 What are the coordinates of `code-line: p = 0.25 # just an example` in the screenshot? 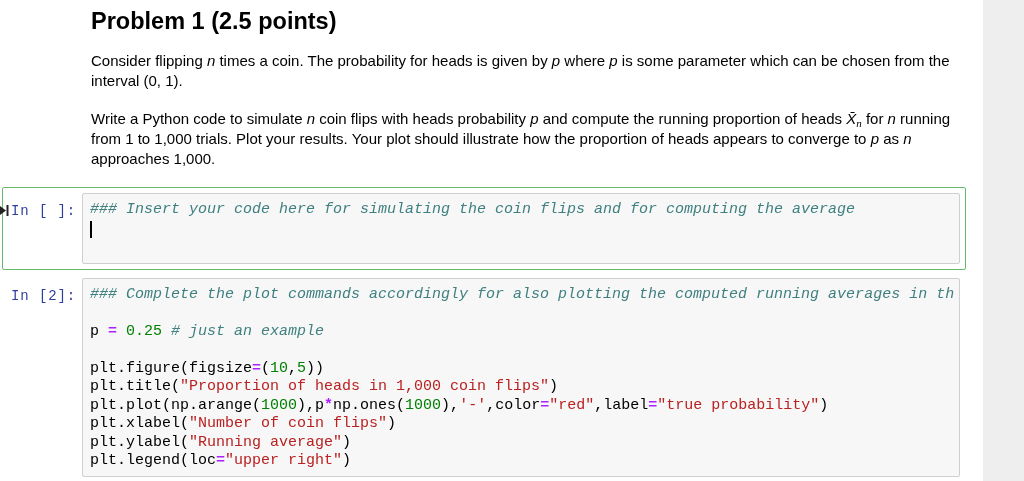 It's located at (208, 332).